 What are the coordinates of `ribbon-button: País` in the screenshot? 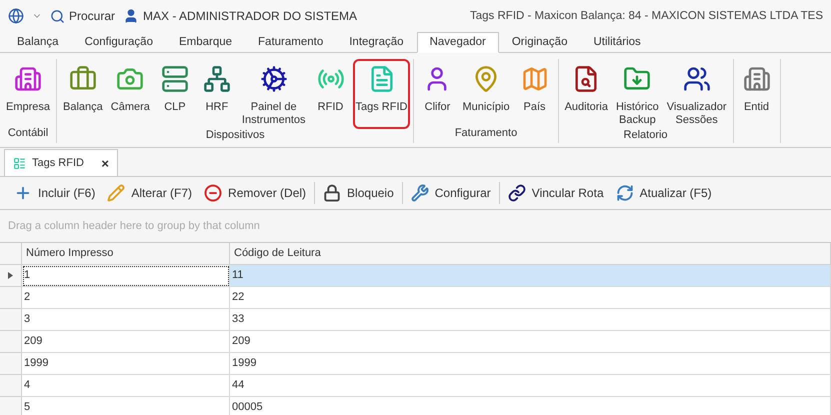 It's located at (534, 93).